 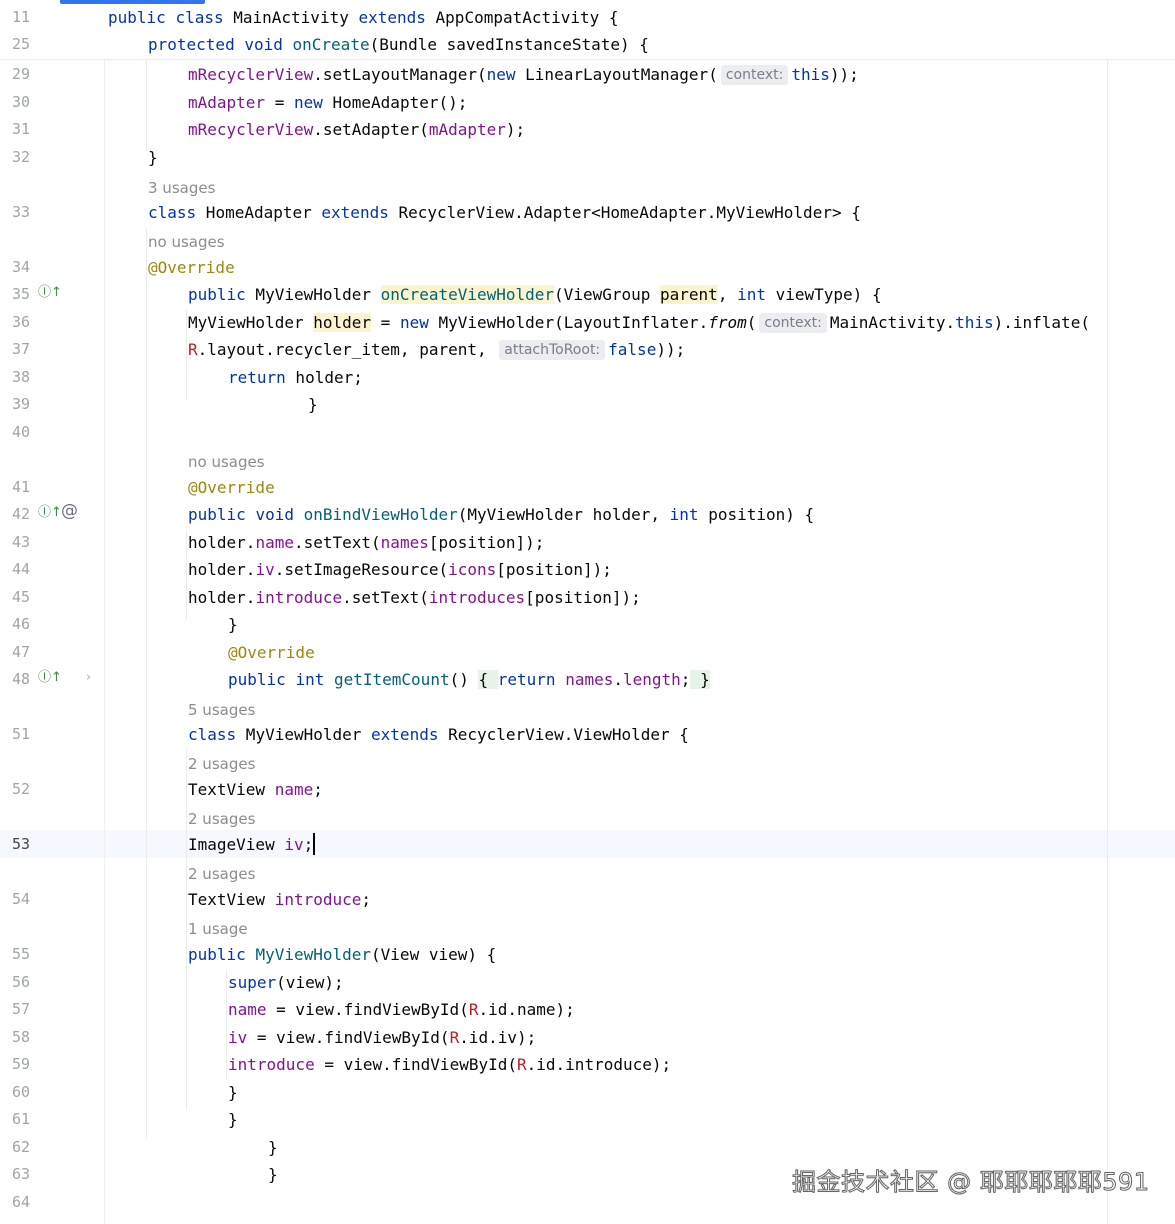 What do you see at coordinates (191, 44) in the screenshot?
I see `code-token: protected` at bounding box center [191, 44].